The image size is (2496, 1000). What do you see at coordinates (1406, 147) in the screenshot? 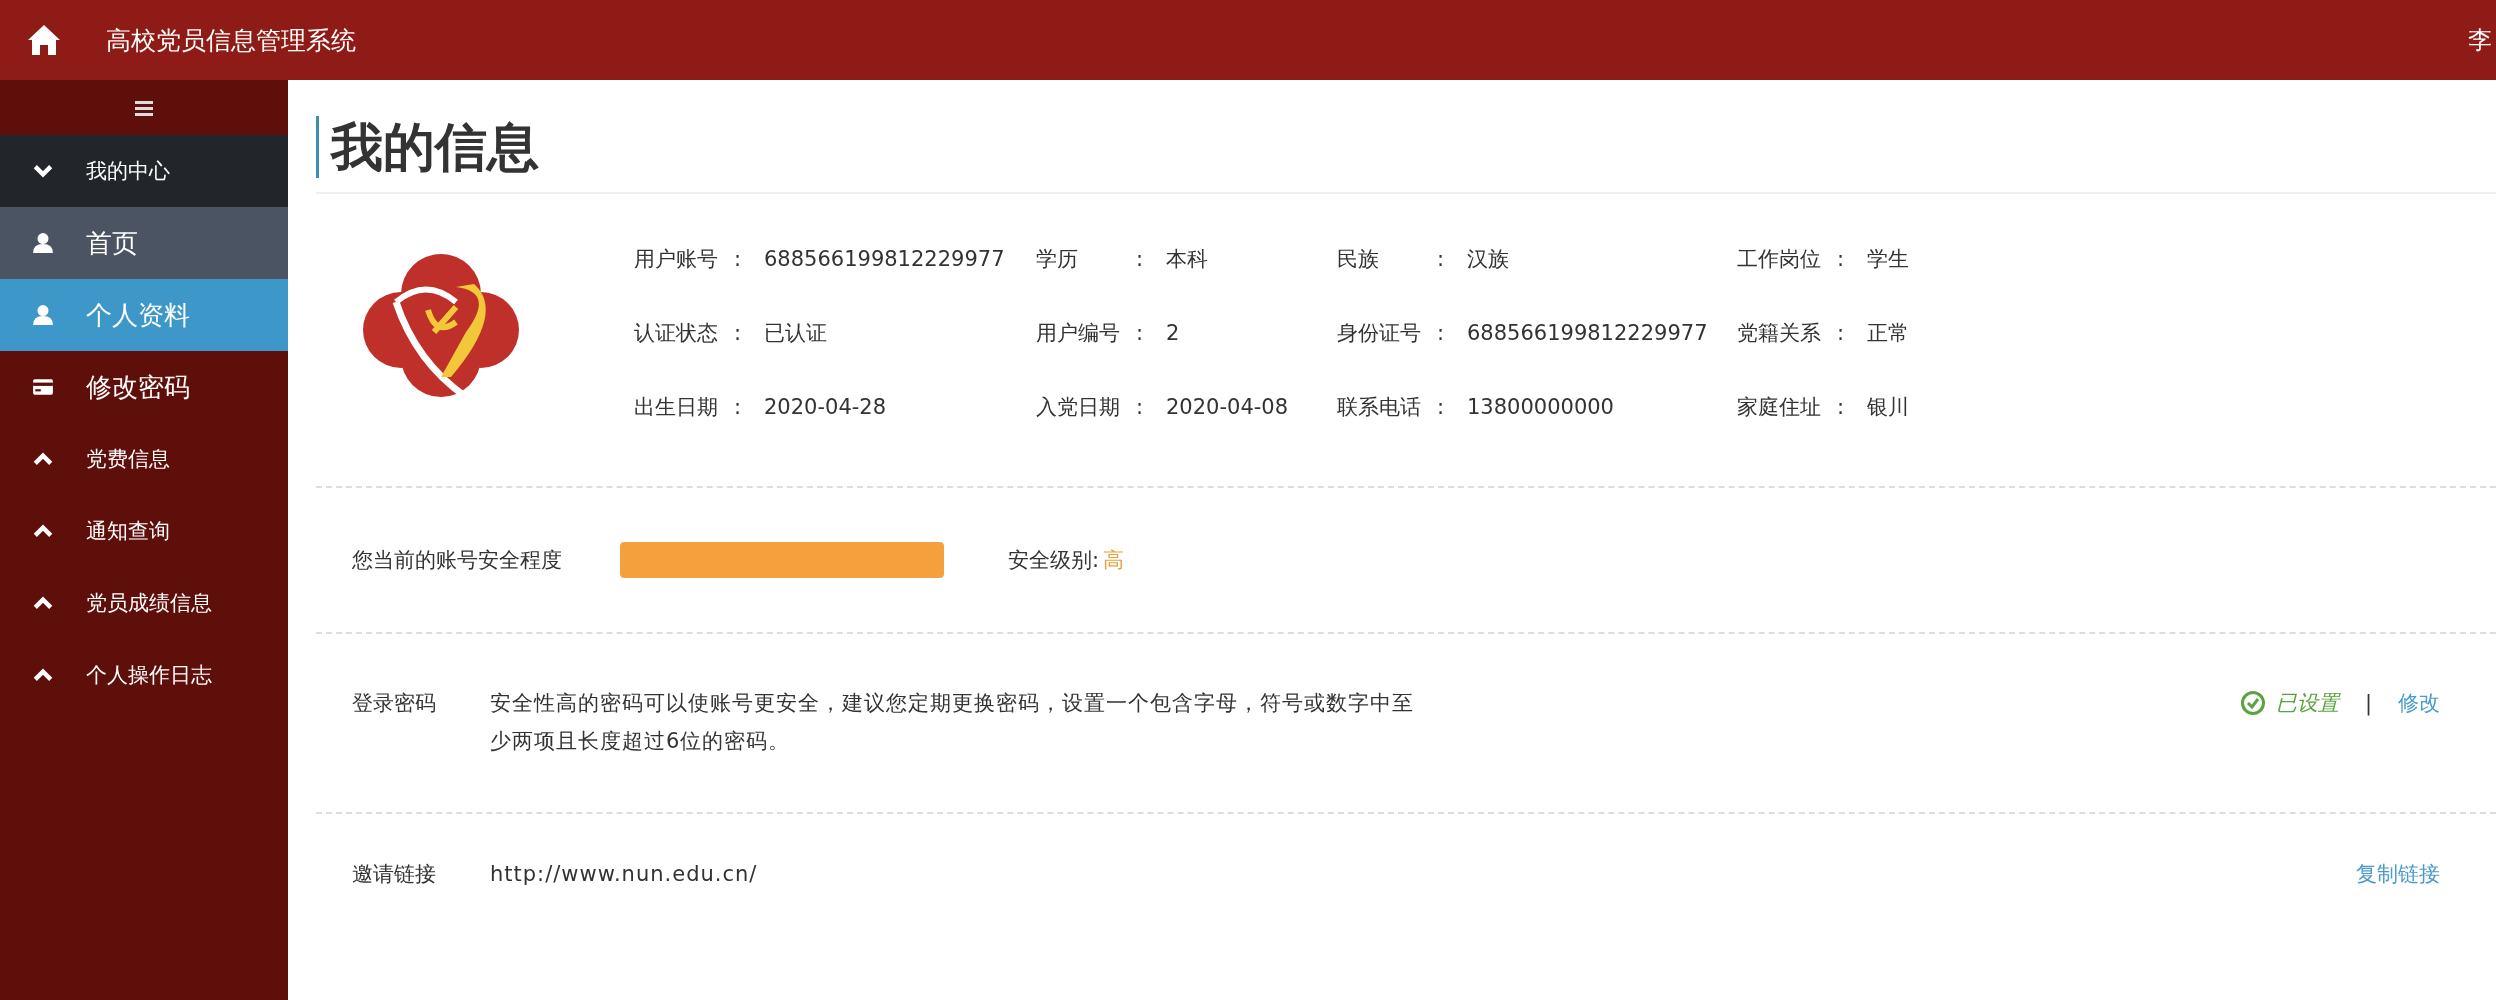
I see `page-title: 我的信息` at bounding box center [1406, 147].